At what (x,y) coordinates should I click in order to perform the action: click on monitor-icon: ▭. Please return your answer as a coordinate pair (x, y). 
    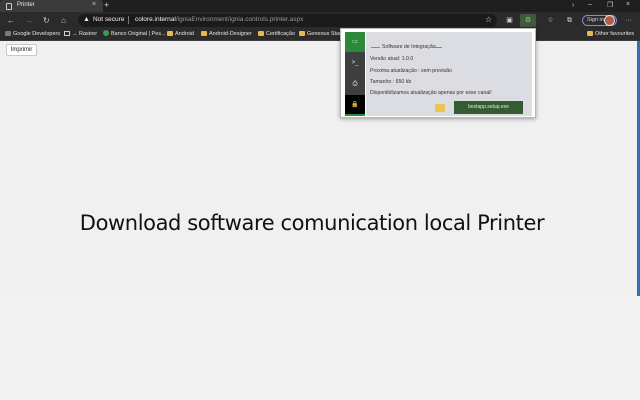
    Looking at the image, I should click on (355, 42).